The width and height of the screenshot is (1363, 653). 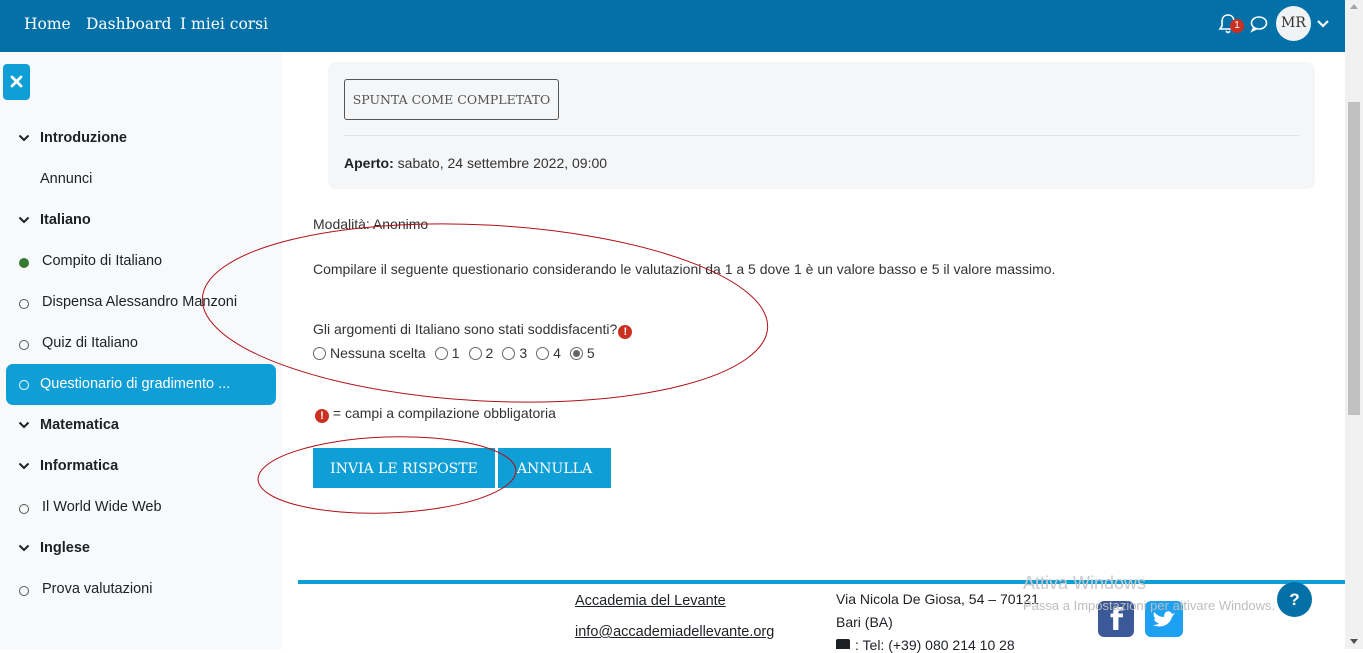 I want to click on mark-as-done-button: SPUNTA COME COMPLETATO, so click(x=451, y=99).